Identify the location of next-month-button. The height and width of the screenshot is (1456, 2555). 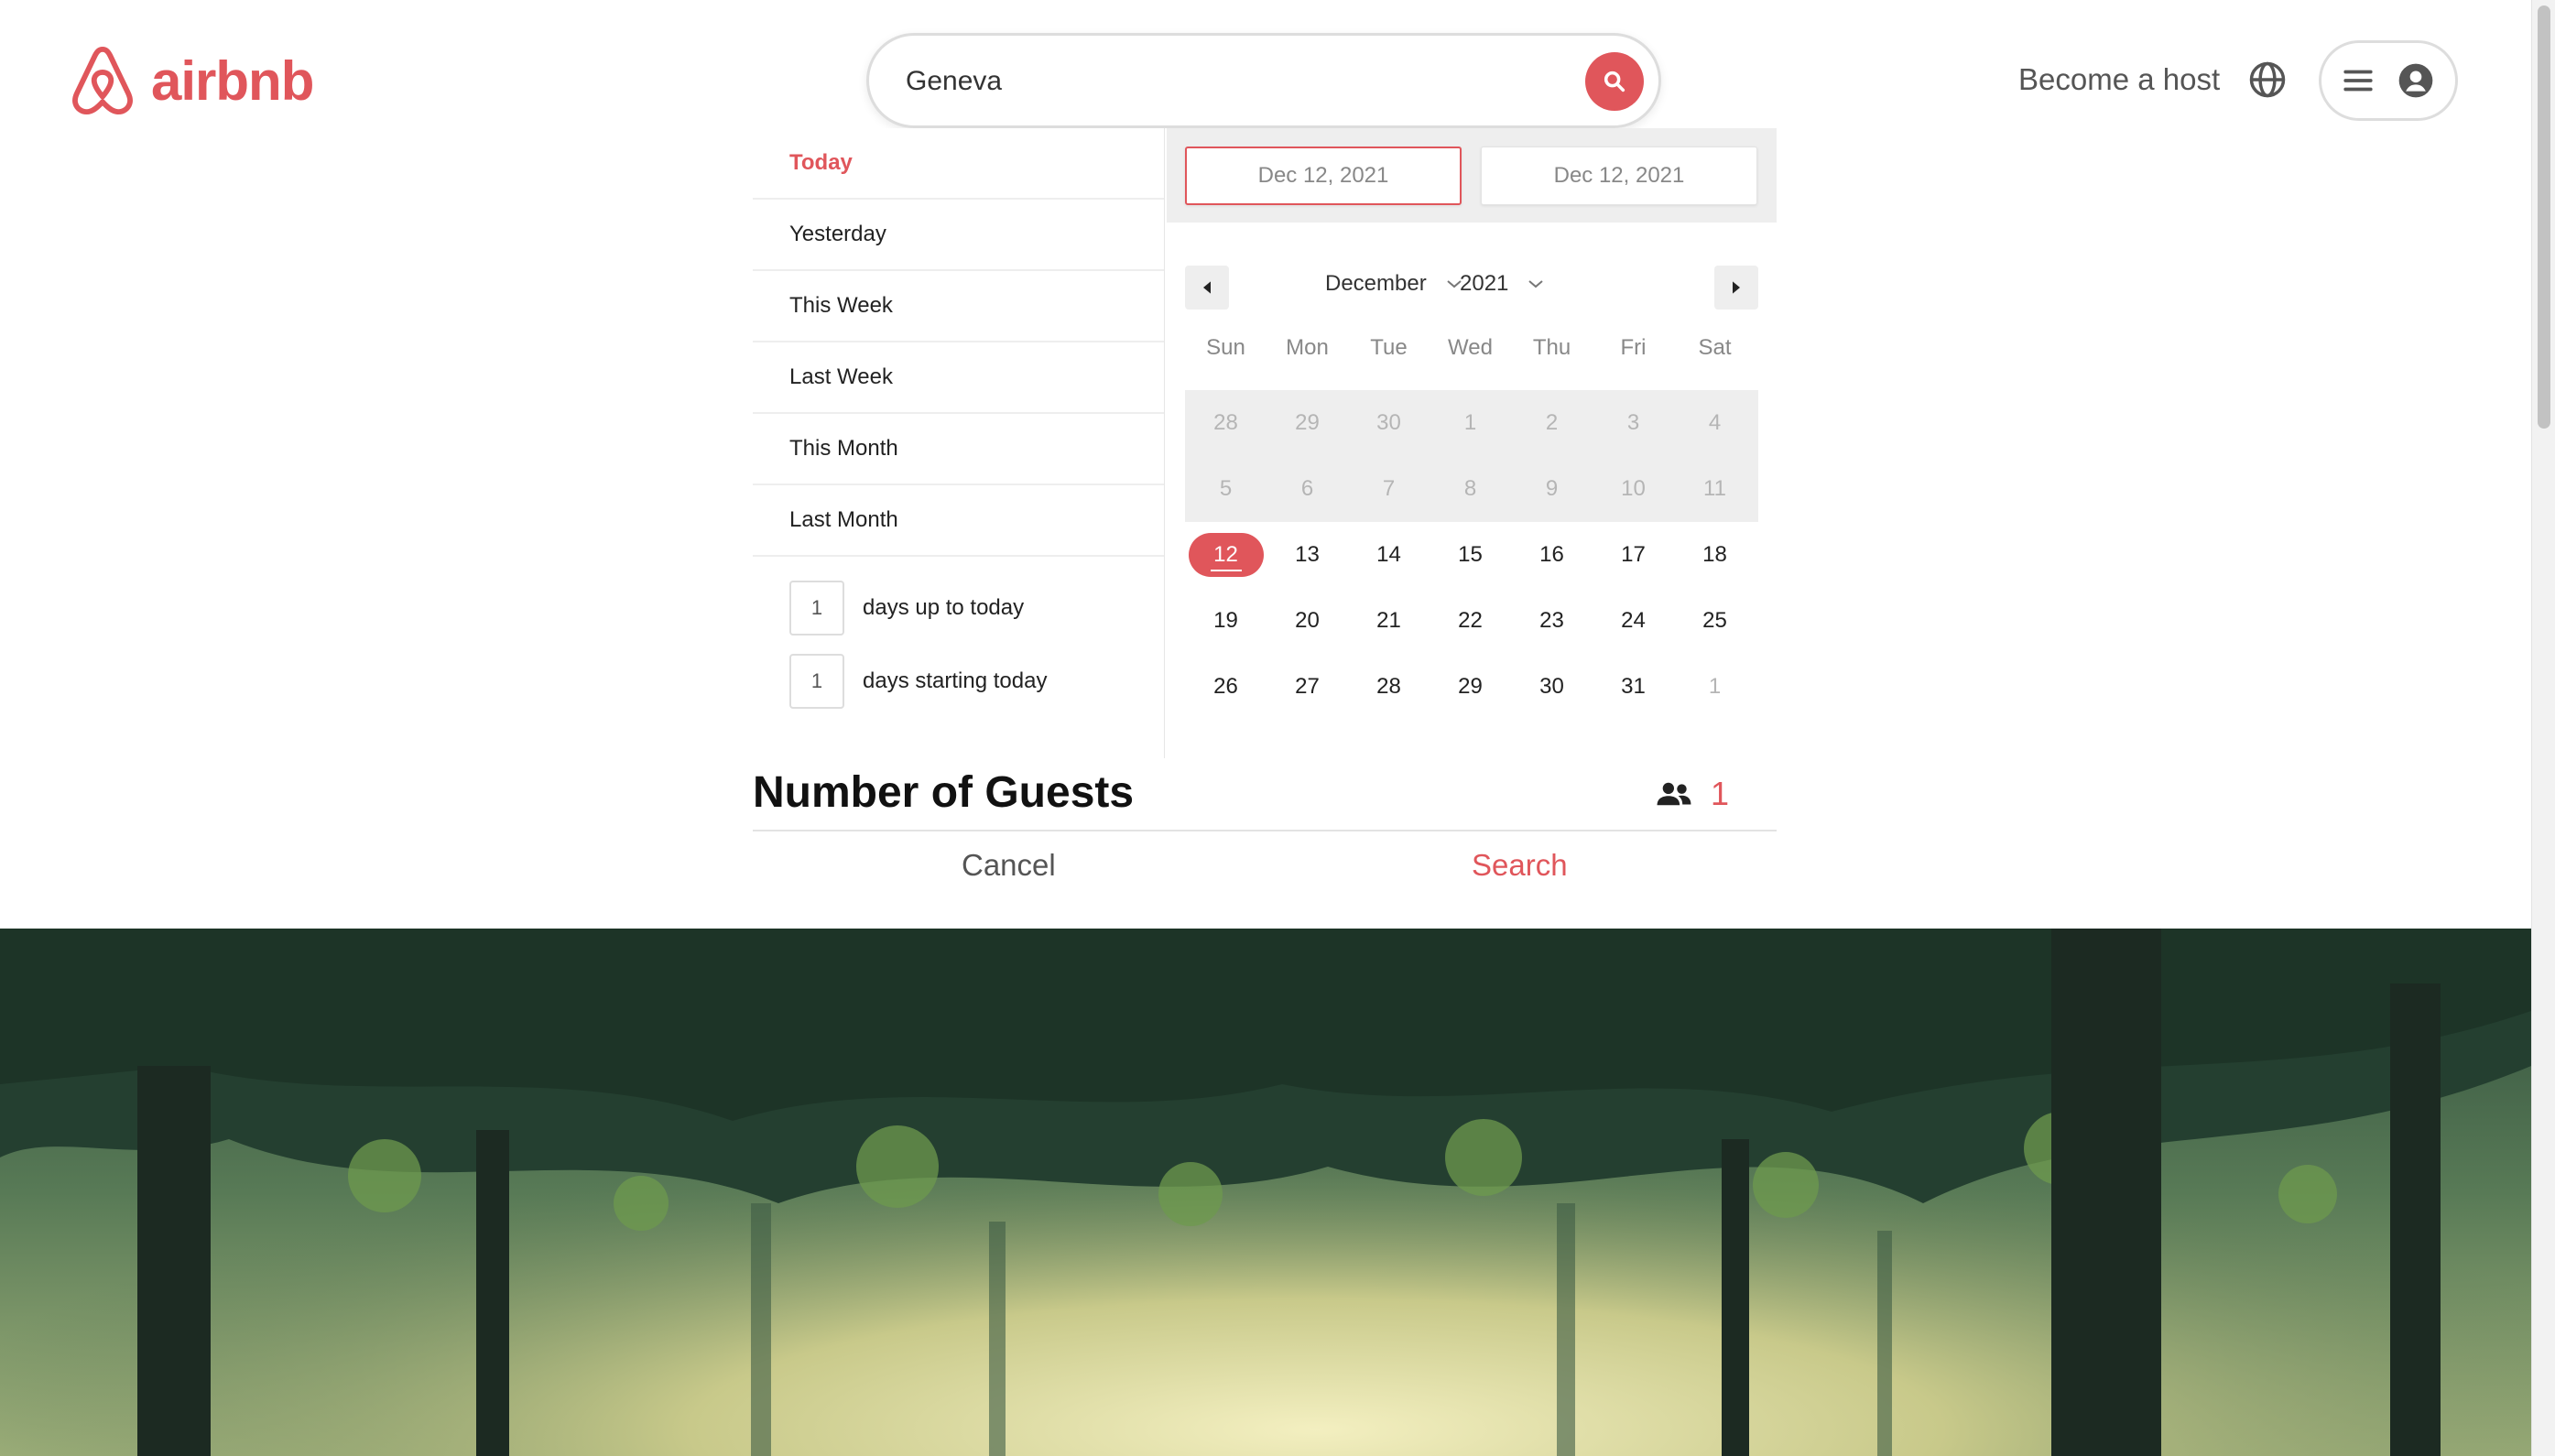
(1736, 288).